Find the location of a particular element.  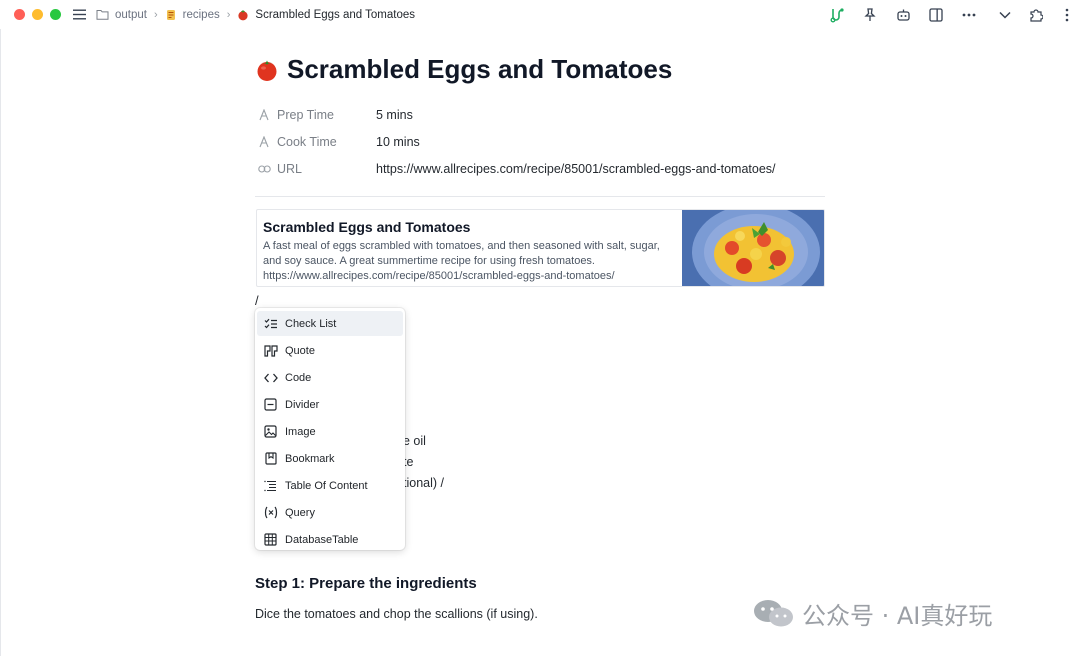

property-name: URL is located at coordinates (290, 169).